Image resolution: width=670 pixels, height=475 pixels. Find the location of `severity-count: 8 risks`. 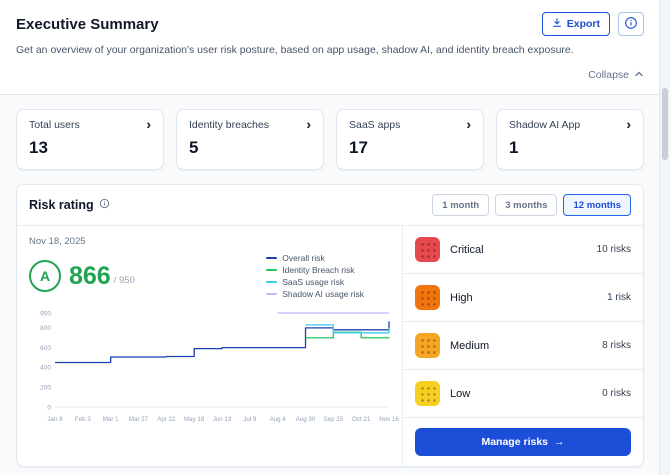

severity-count: 8 risks is located at coordinates (616, 345).